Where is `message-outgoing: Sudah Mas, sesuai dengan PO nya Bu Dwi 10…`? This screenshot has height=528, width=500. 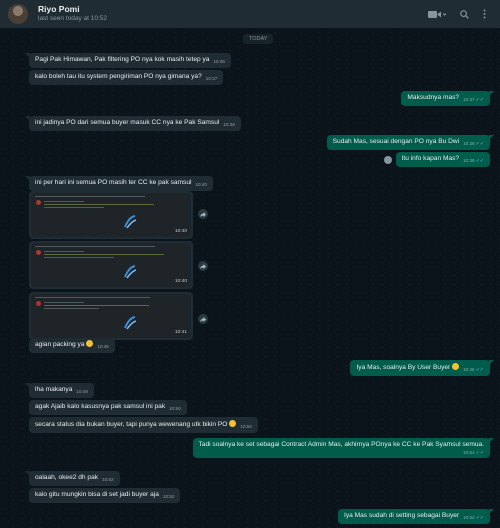
message-outgoing: Sudah Mas, sesuai dengan PO nya Bu Dwi 10… is located at coordinates (410, 143).